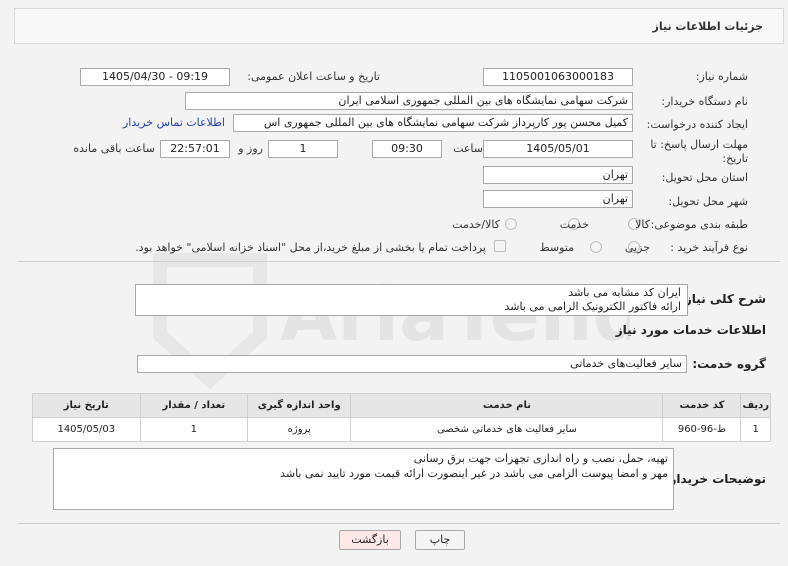 Image resolution: width=788 pixels, height=566 pixels. I want to click on category-service-label: خدمت, so click(574, 224).